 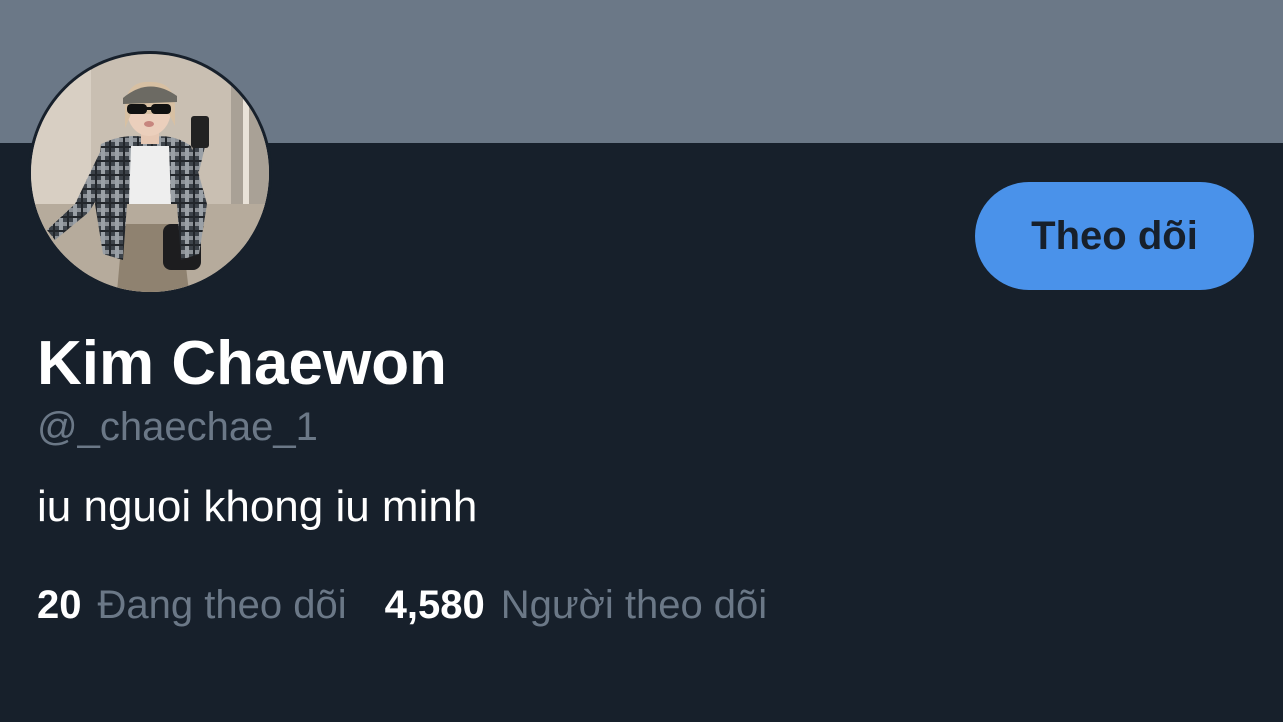 What do you see at coordinates (242, 363) in the screenshot?
I see `display-name: Kim Chaewon` at bounding box center [242, 363].